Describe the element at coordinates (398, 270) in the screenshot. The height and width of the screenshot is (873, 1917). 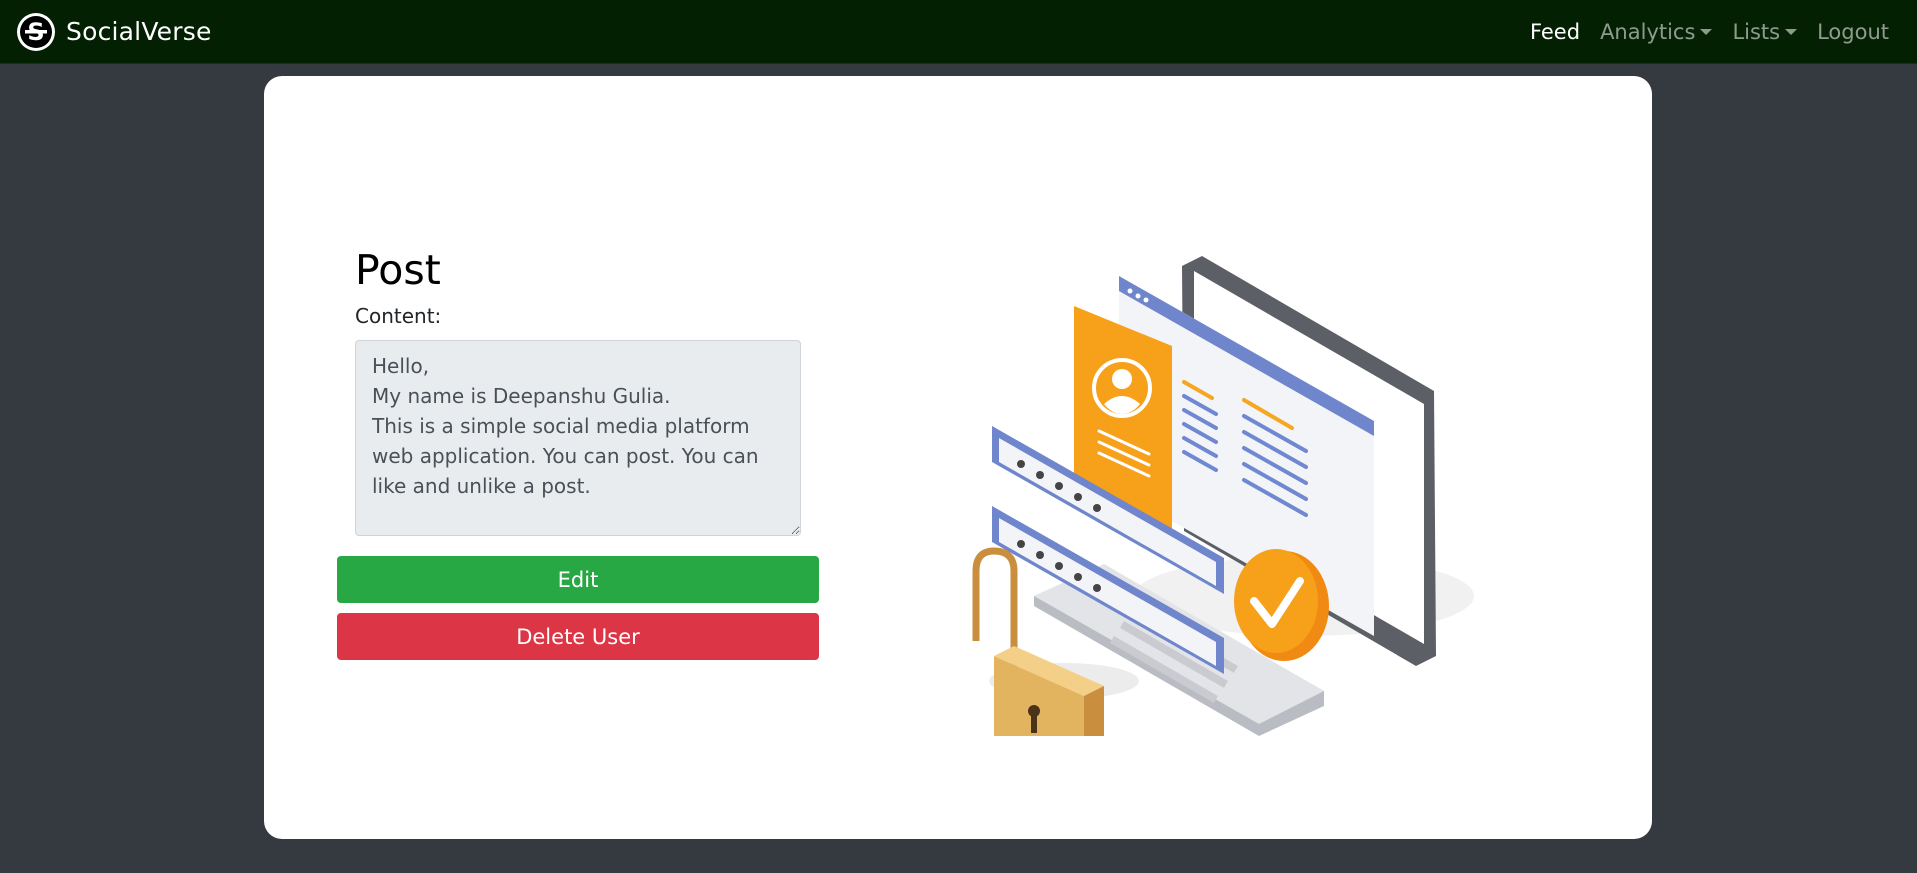
I see `page-title: Post` at that location.